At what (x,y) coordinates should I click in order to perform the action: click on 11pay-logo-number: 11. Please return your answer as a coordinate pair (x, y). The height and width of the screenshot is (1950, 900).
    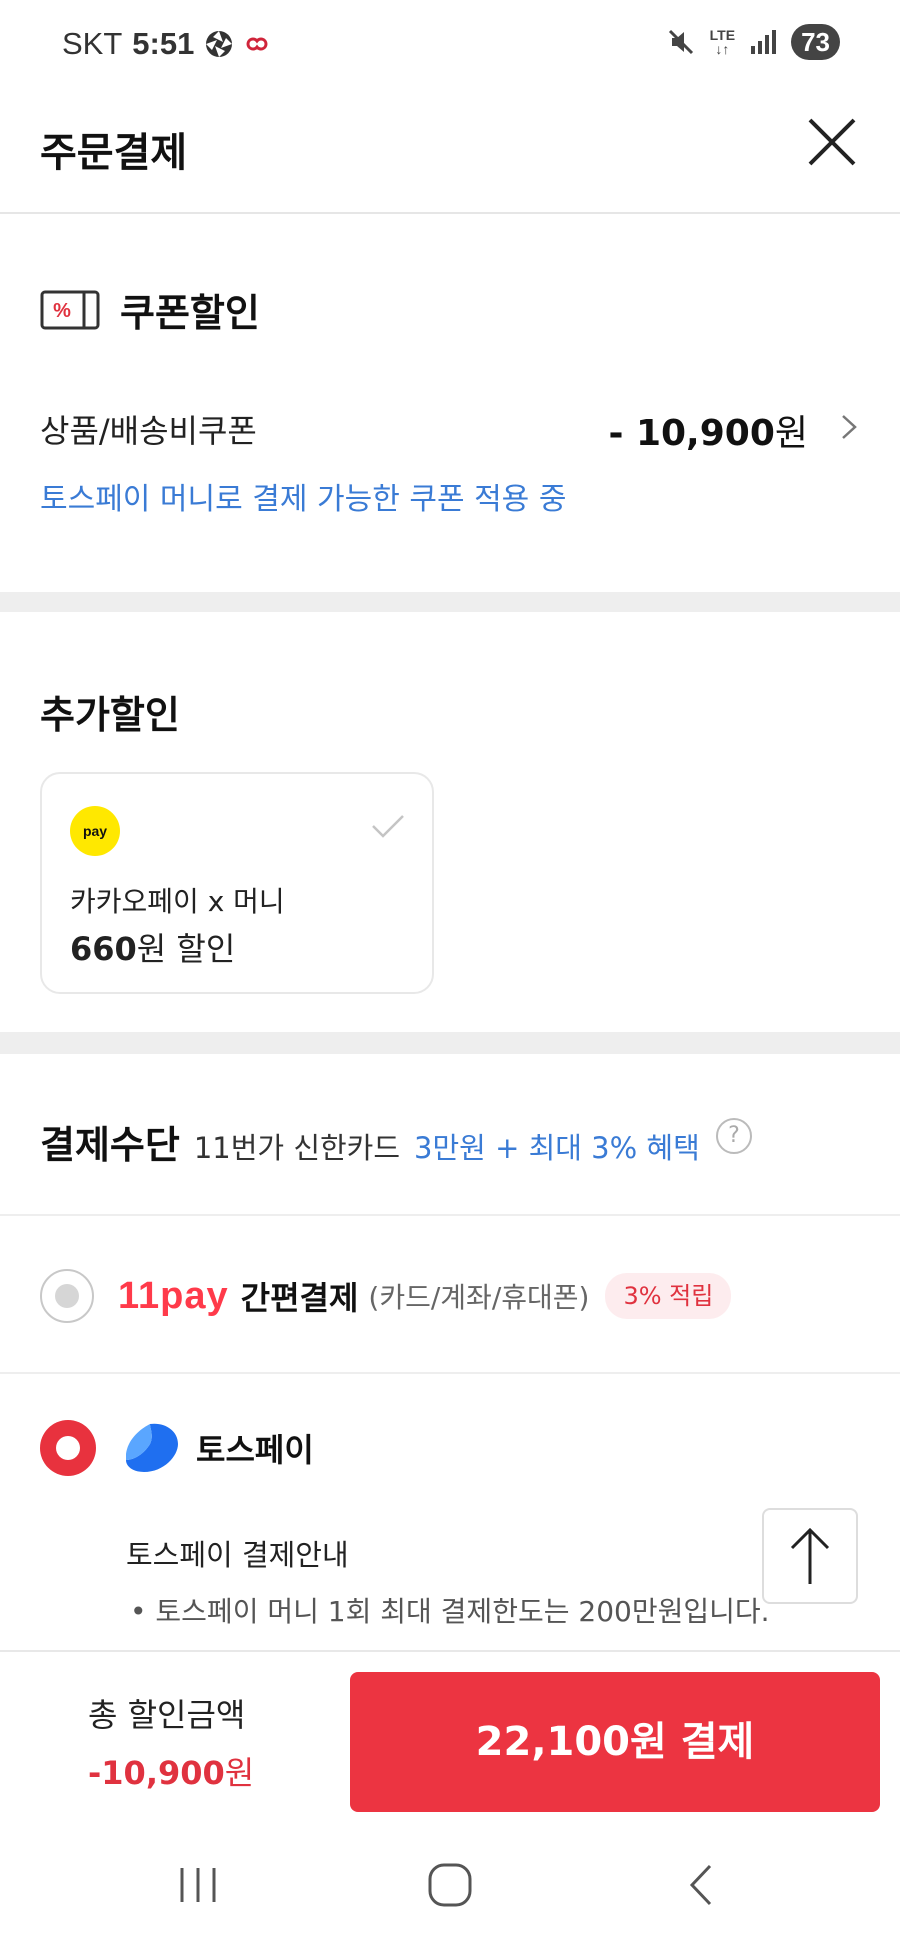
    Looking at the image, I should click on (139, 1295).